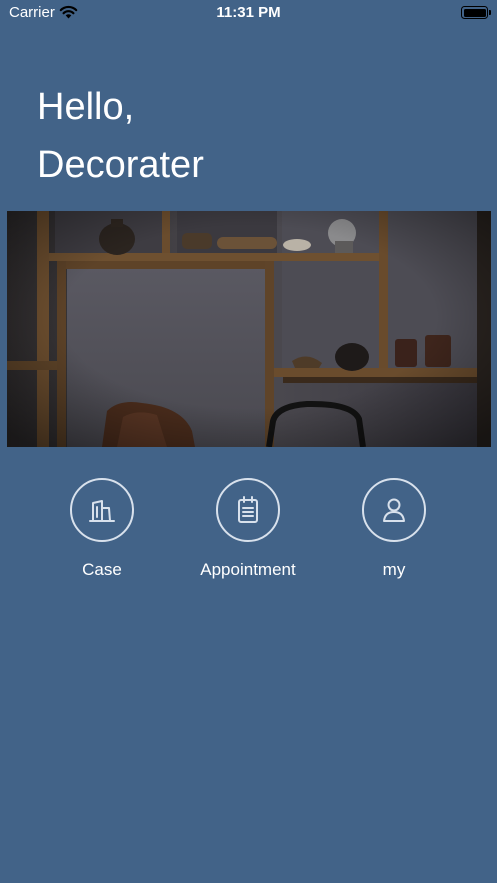 Image resolution: width=497 pixels, height=883 pixels. I want to click on menu-item-case: Case, so click(102, 529).